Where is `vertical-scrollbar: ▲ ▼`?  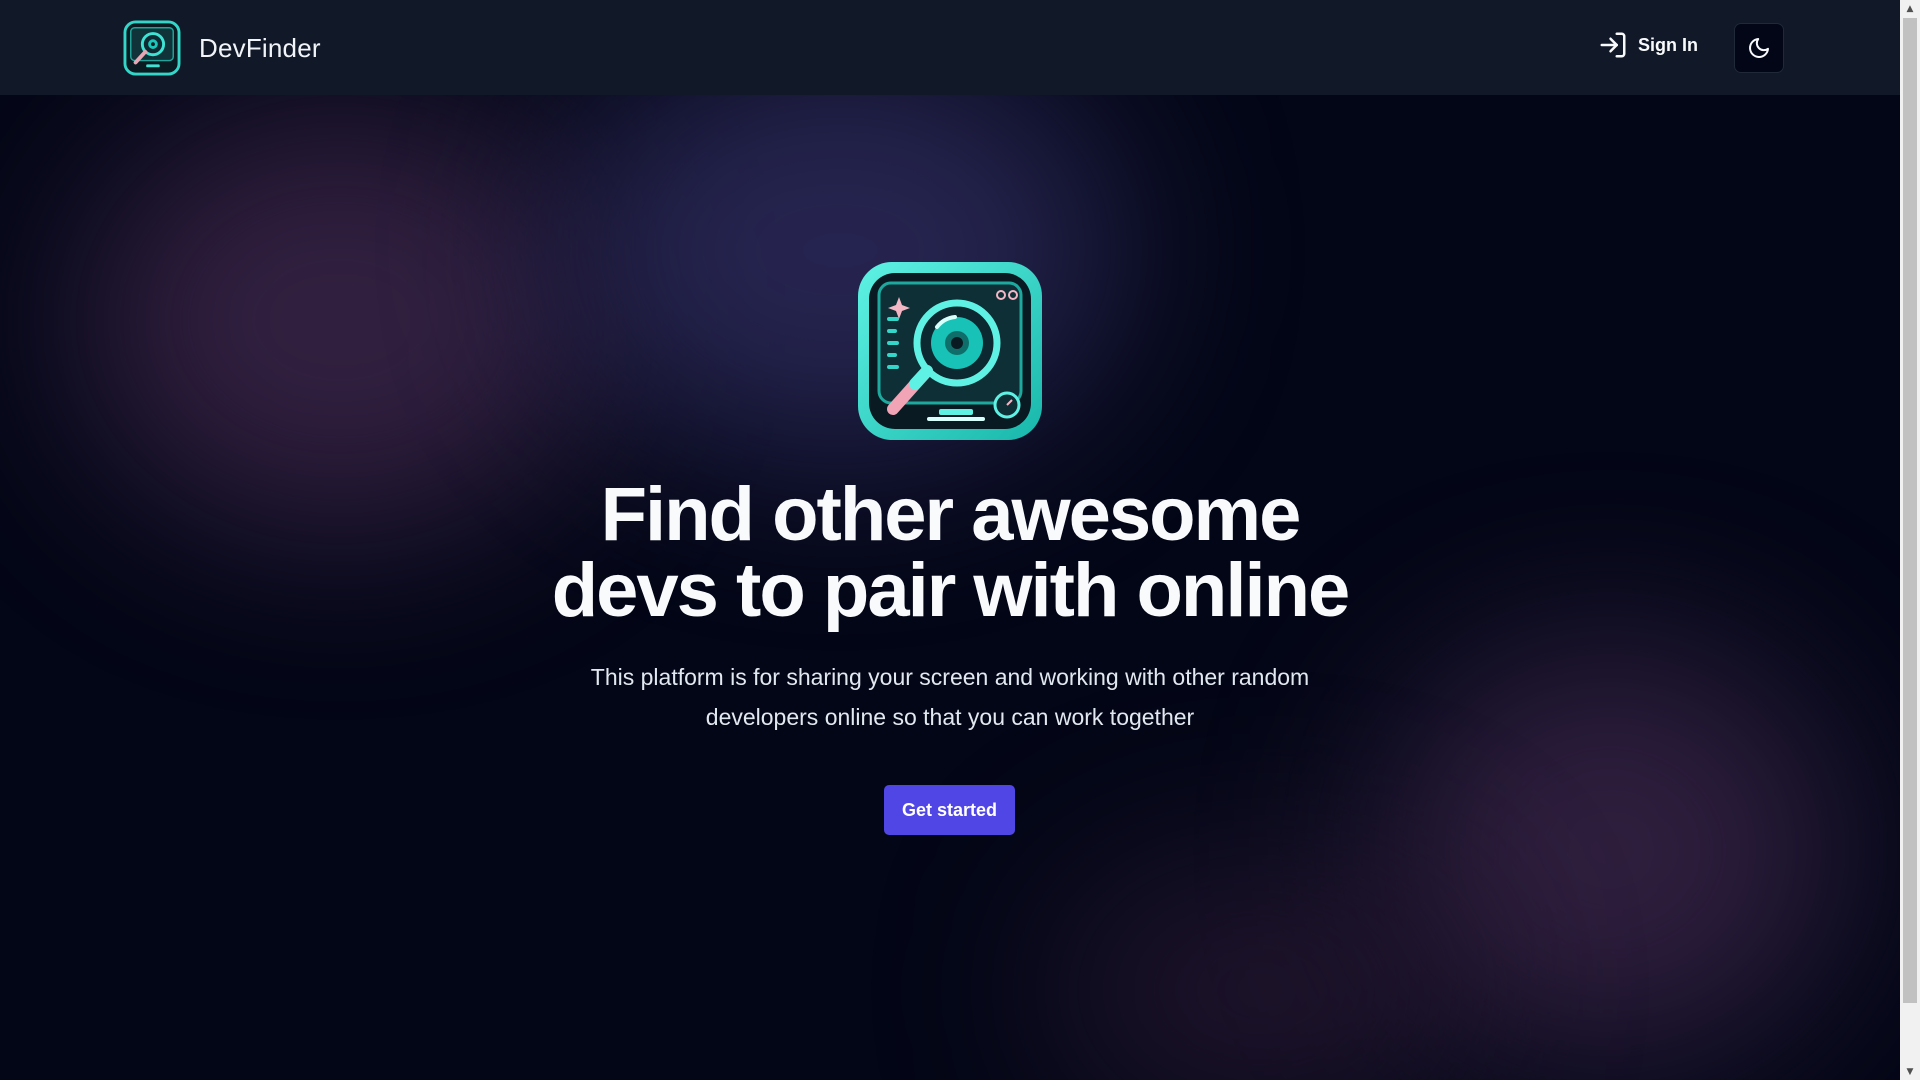
vertical-scrollbar: ▲ ▼ is located at coordinates (1910, 540).